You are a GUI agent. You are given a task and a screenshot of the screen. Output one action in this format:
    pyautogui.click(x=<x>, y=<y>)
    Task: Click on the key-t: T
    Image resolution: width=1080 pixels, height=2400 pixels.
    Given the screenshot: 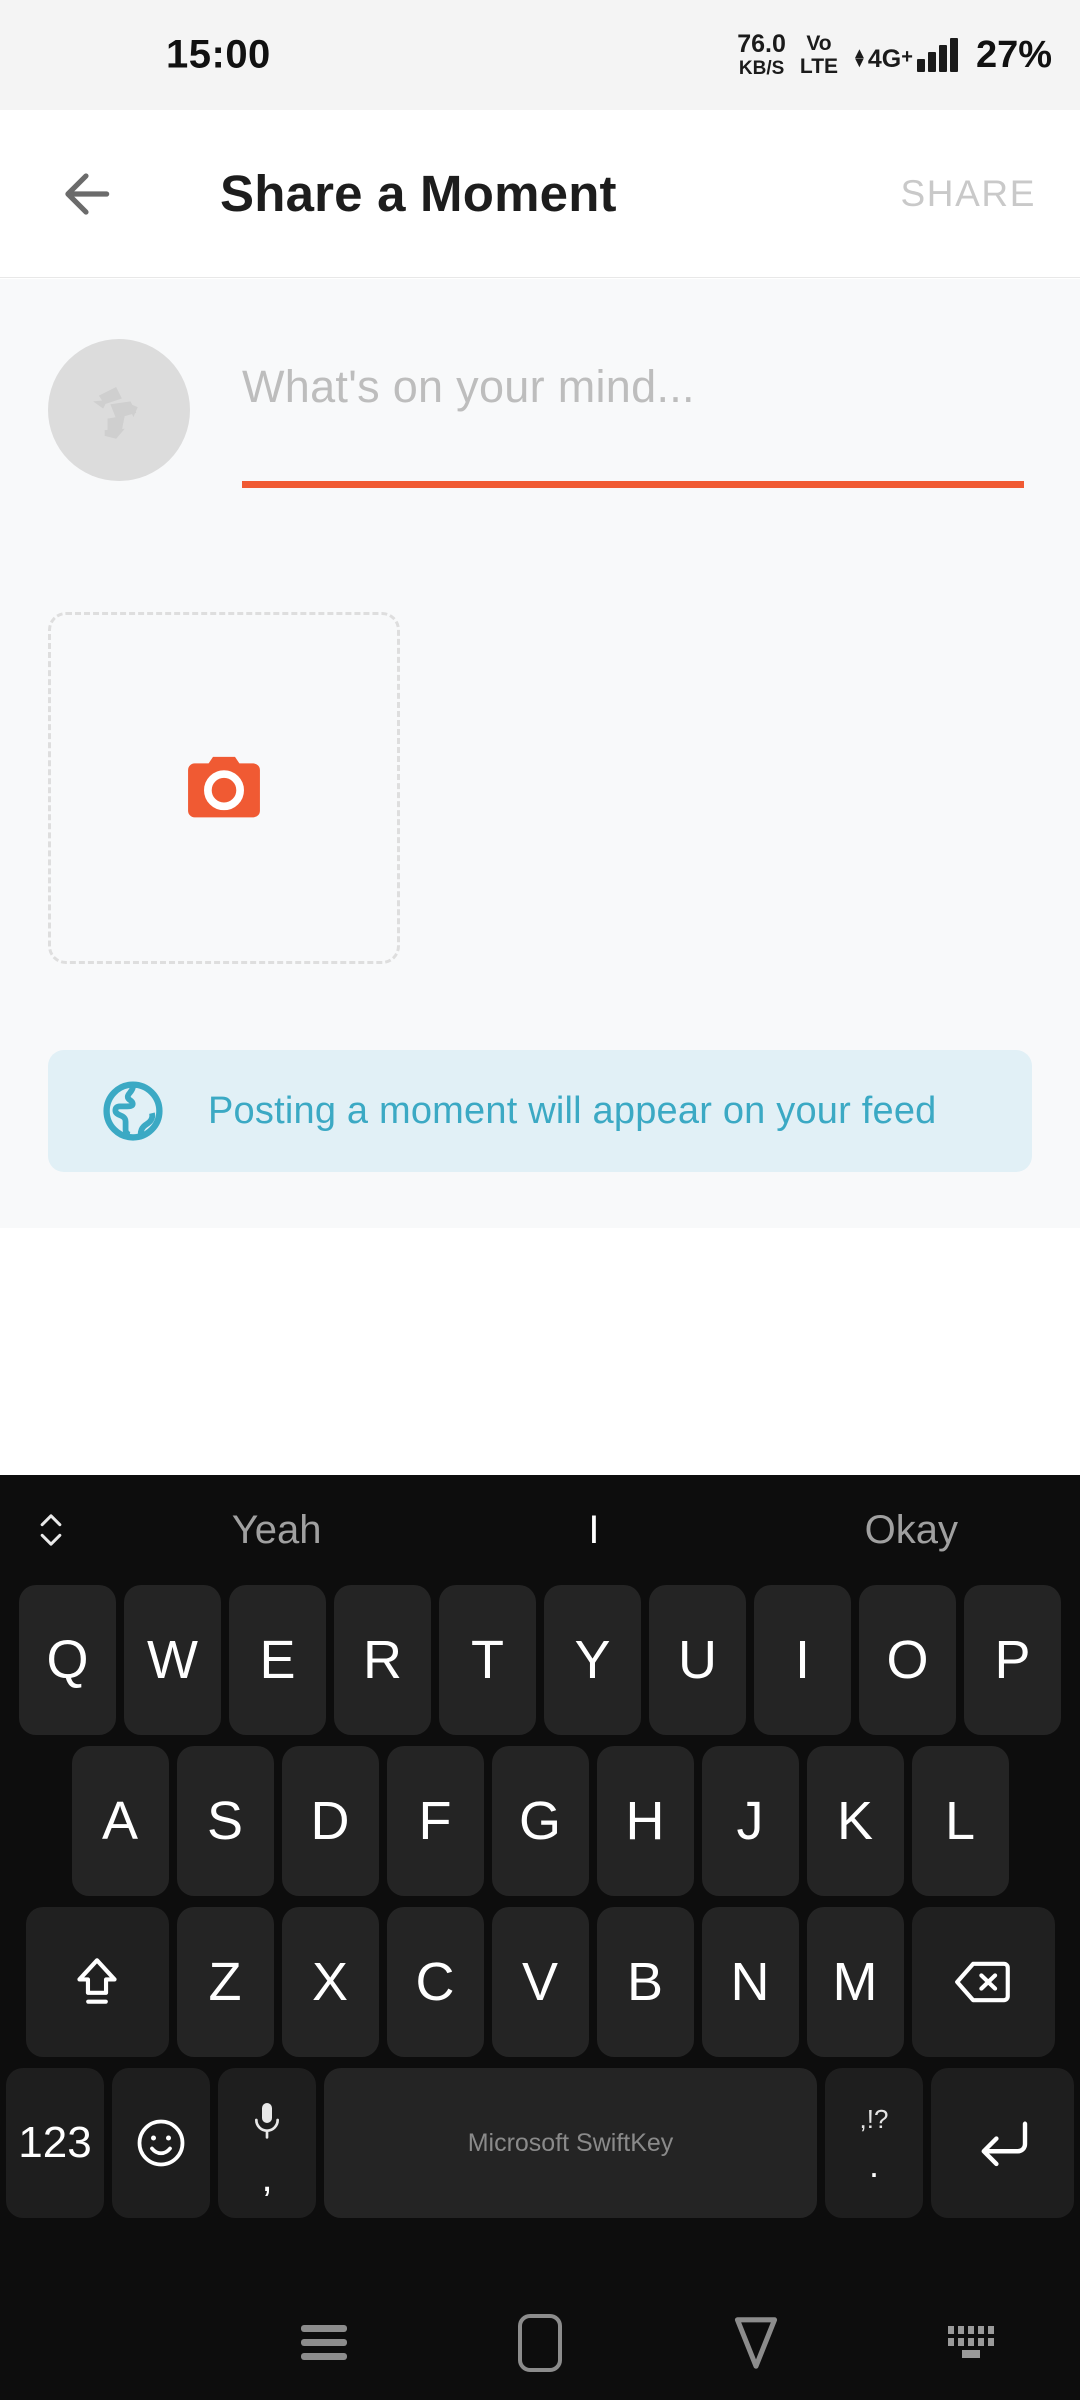 What is the action you would take?
    pyautogui.click(x=487, y=1660)
    